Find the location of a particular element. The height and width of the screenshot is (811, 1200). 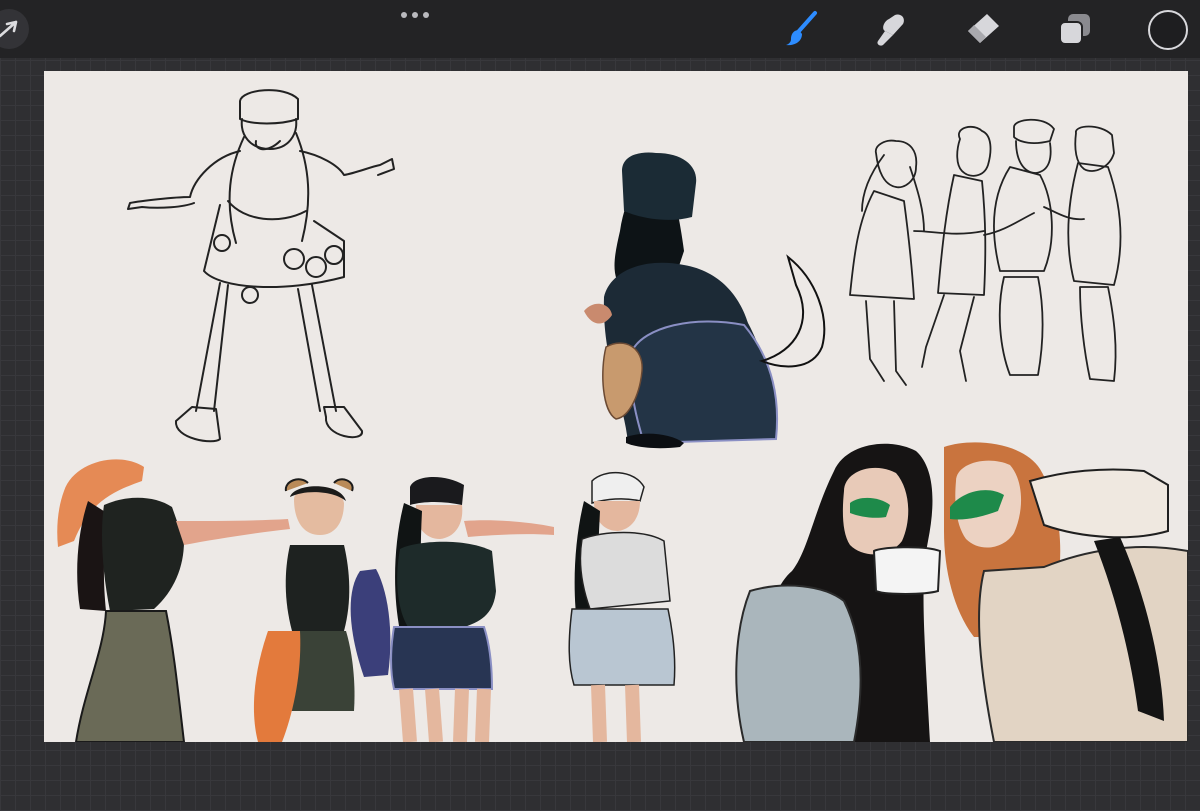

sketch-crouching-girl is located at coordinates (705, 300).